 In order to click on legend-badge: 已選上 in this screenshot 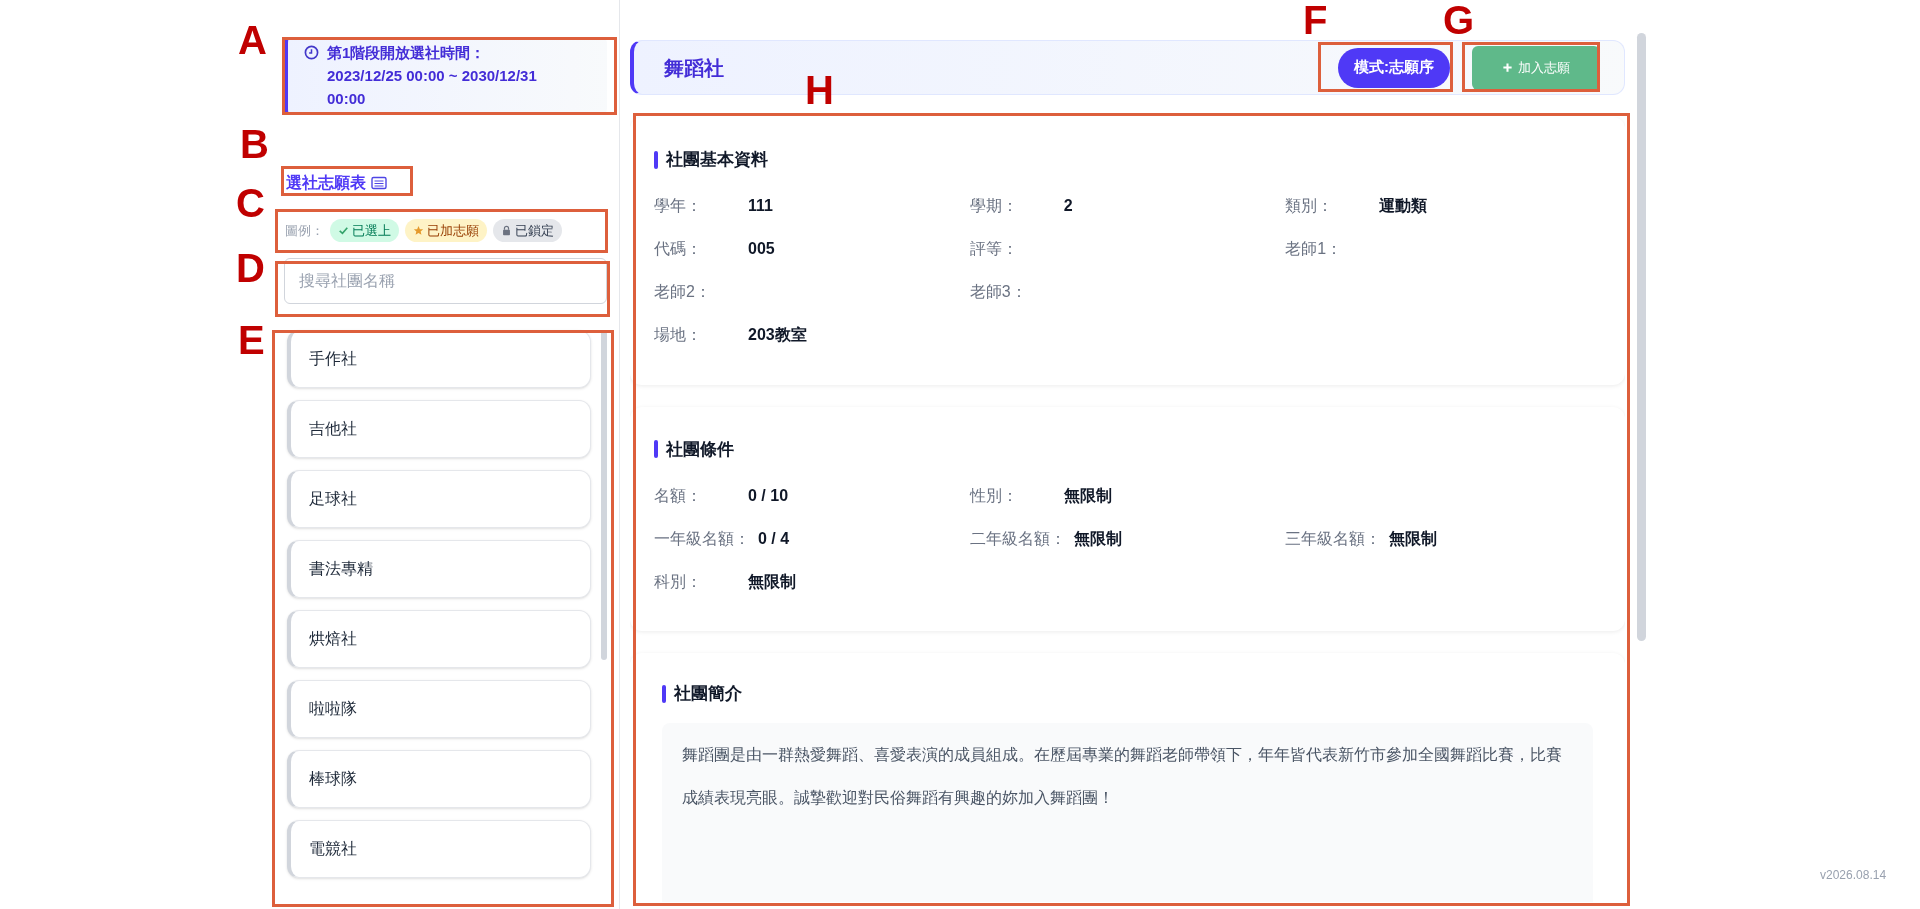, I will do `click(364, 230)`.